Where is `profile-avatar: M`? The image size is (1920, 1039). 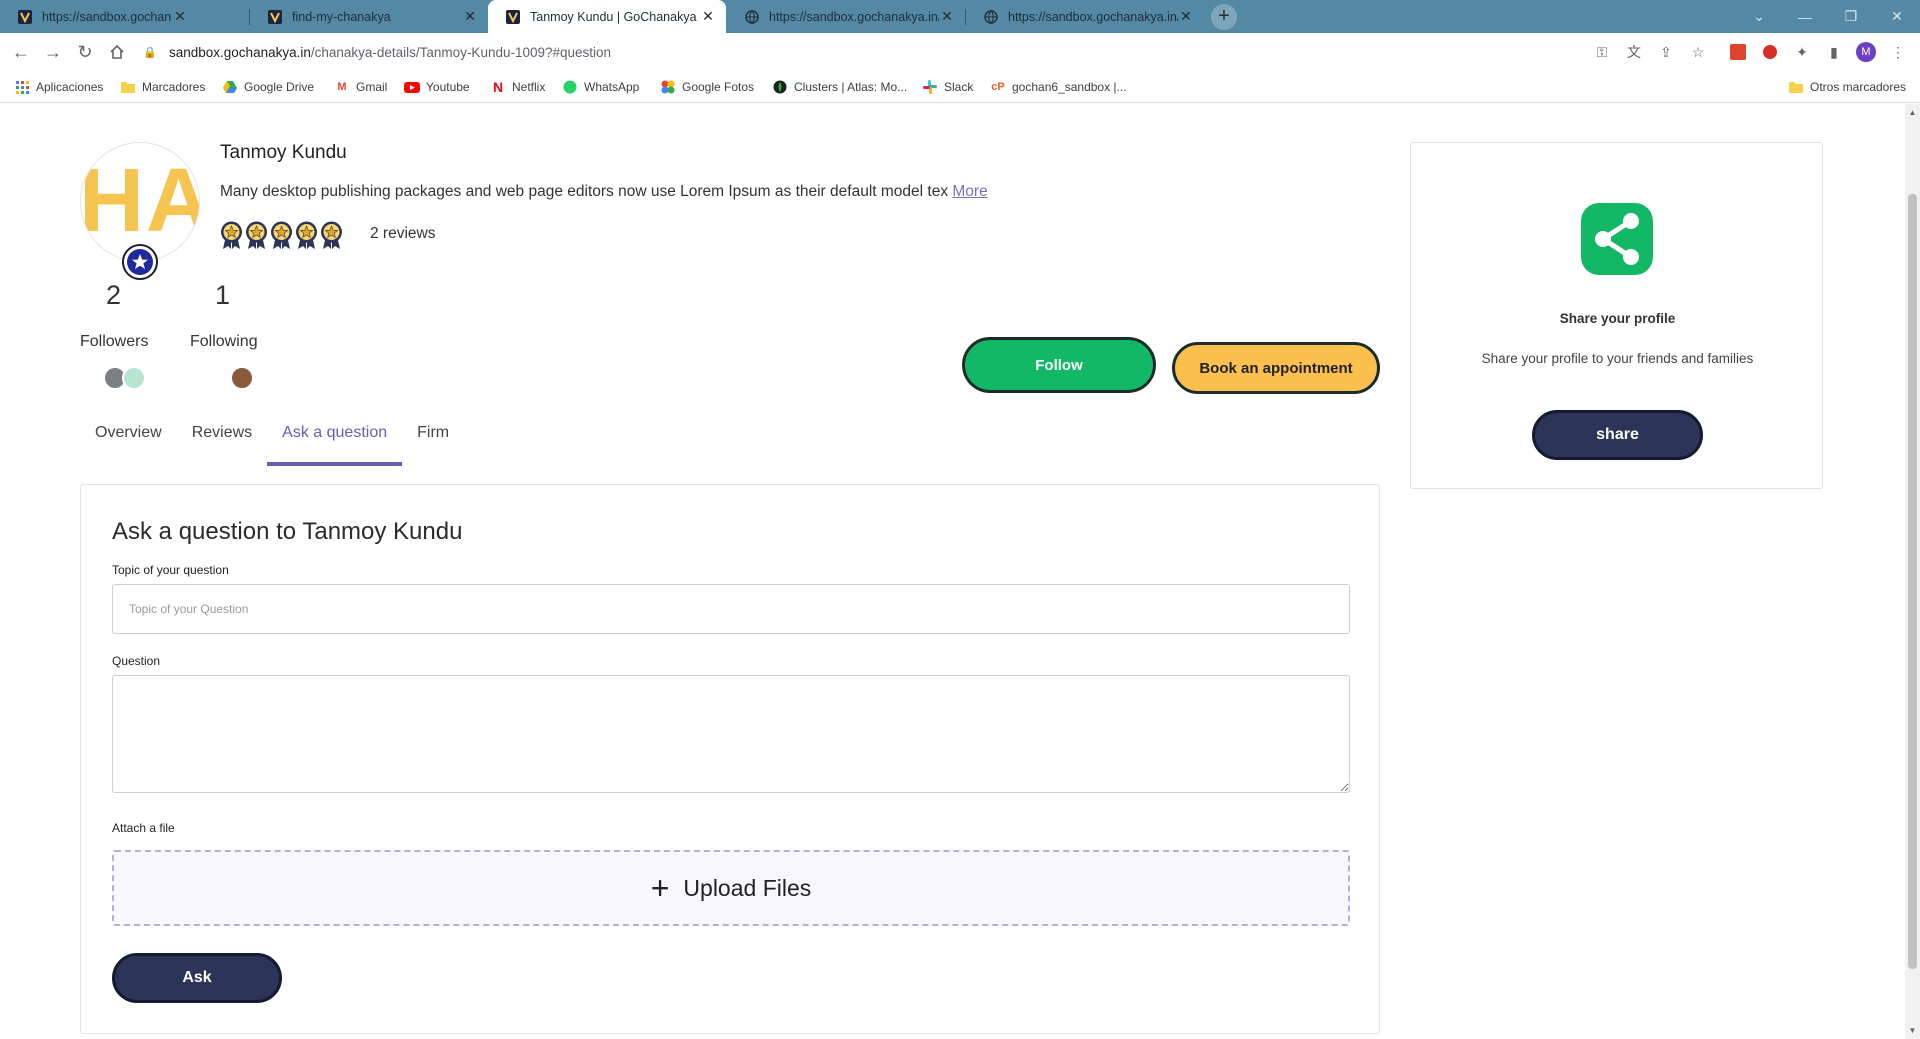 profile-avatar: M is located at coordinates (1866, 52).